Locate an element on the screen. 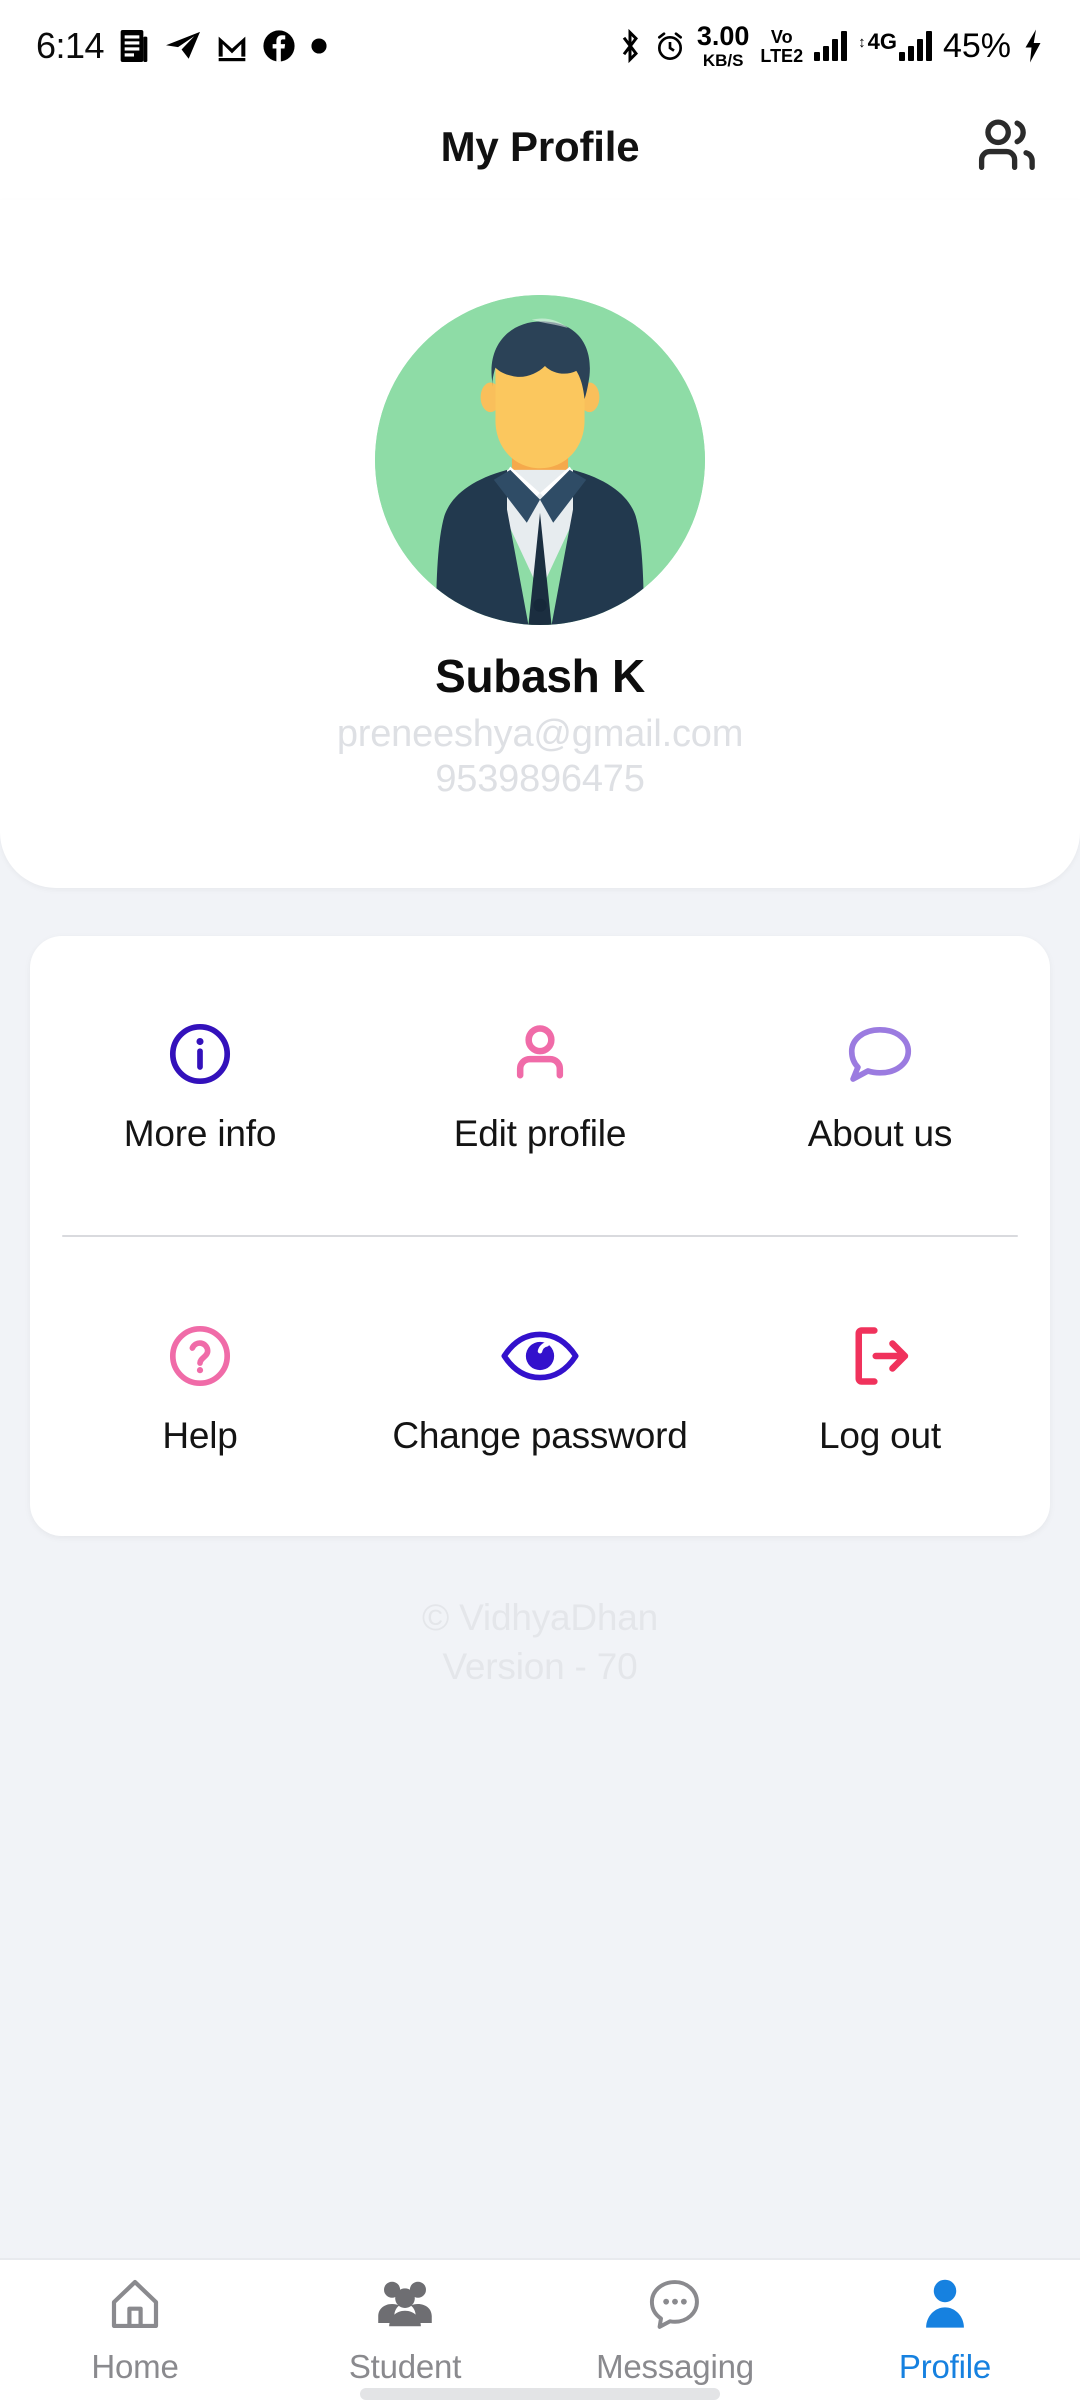 This screenshot has width=1080, height=2400. nav-item-home: Home is located at coordinates (135, 2330).